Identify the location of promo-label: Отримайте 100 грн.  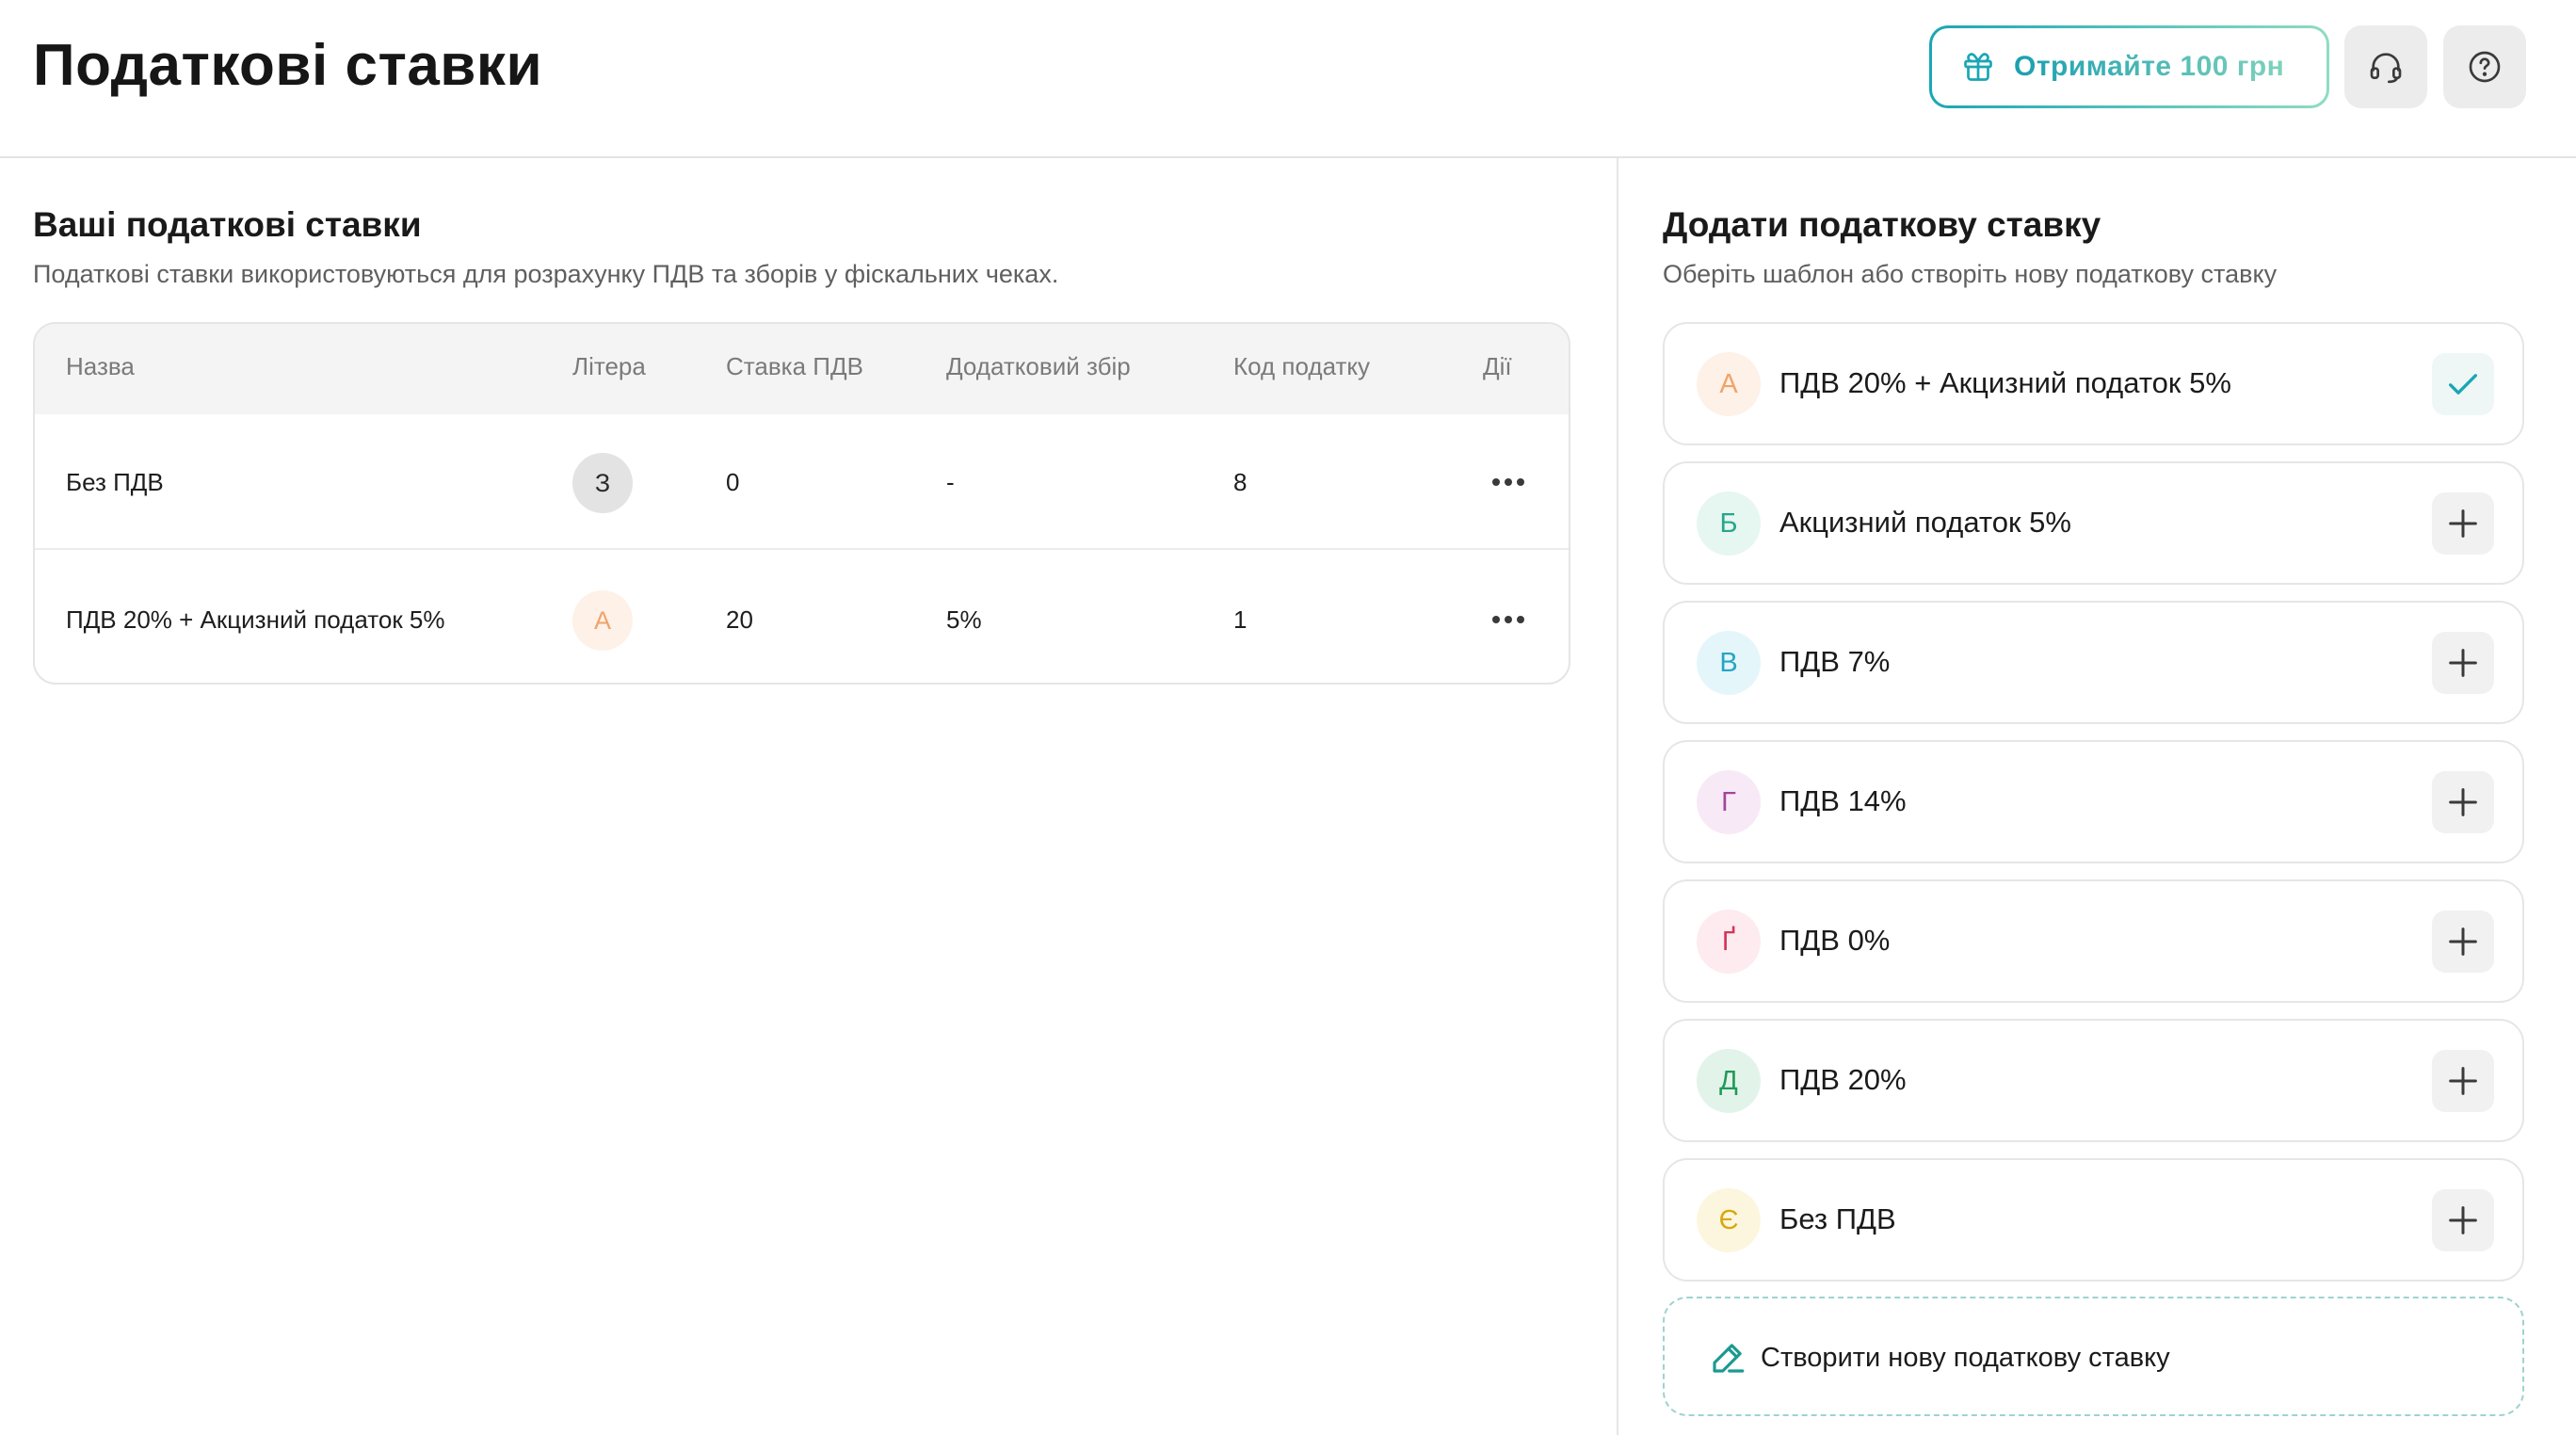
(2149, 66).